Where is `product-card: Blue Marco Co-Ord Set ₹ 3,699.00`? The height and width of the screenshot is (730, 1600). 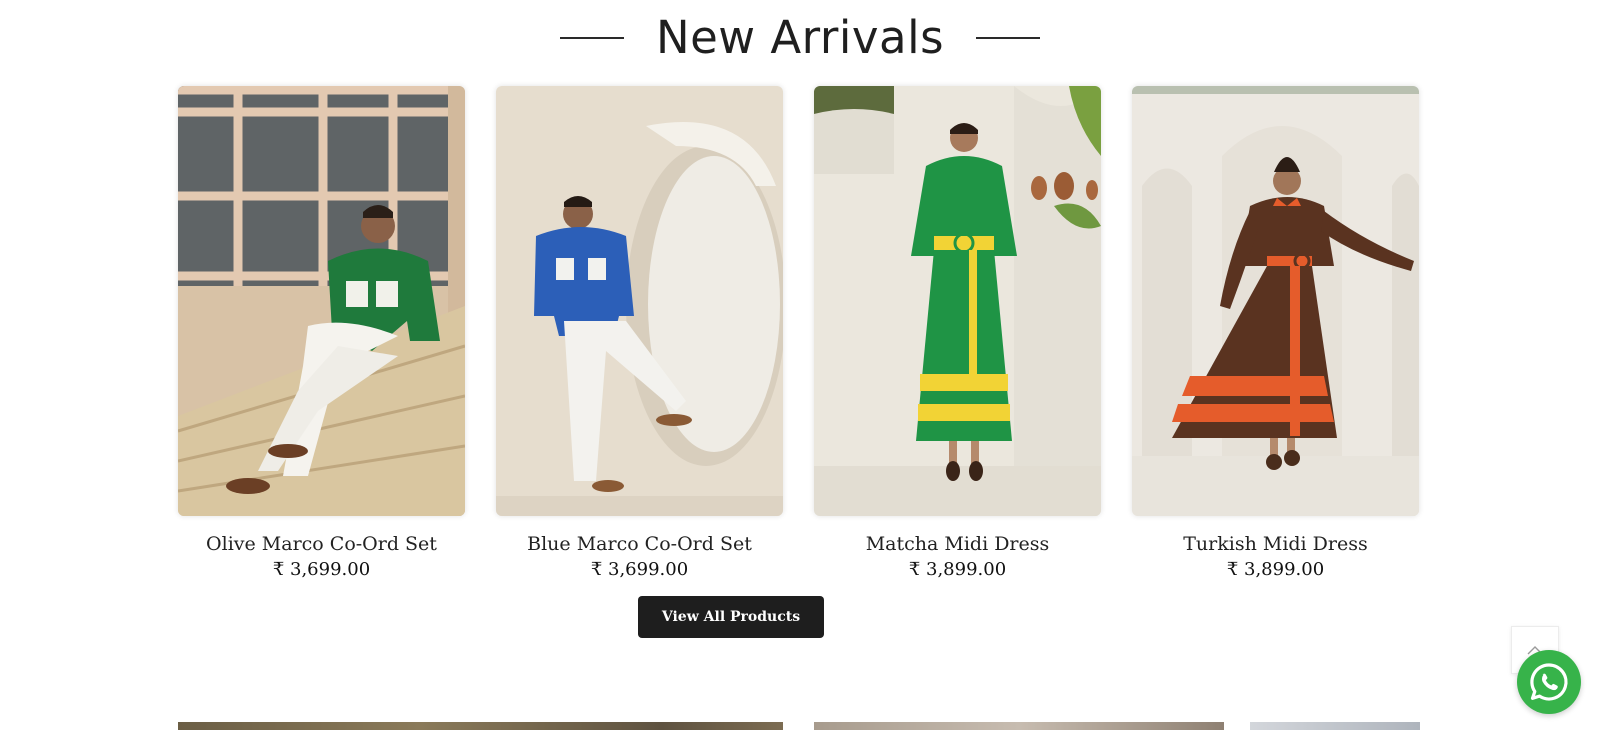 product-card: Blue Marco Co-Ord Set ₹ 3,699.00 is located at coordinates (639, 334).